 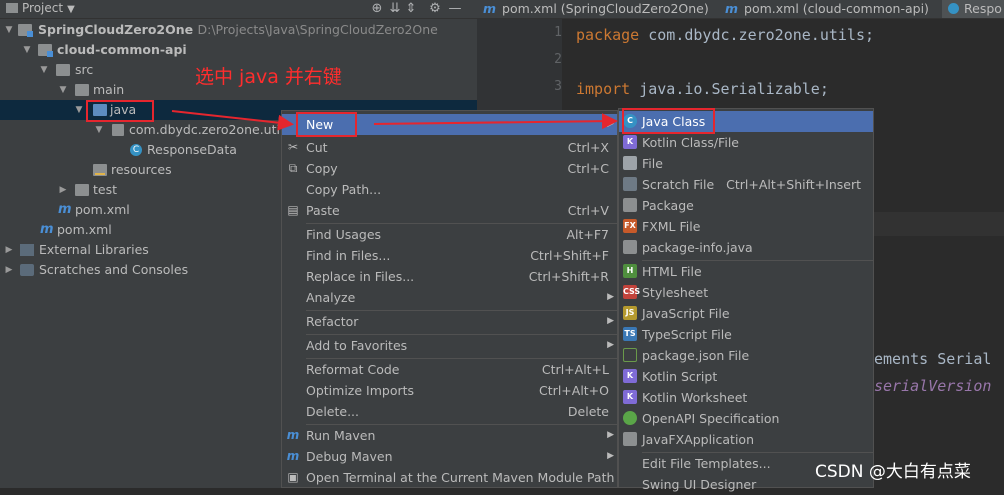 What do you see at coordinates (495, 121) in the screenshot?
I see `arrow-new-to-java-class` at bounding box center [495, 121].